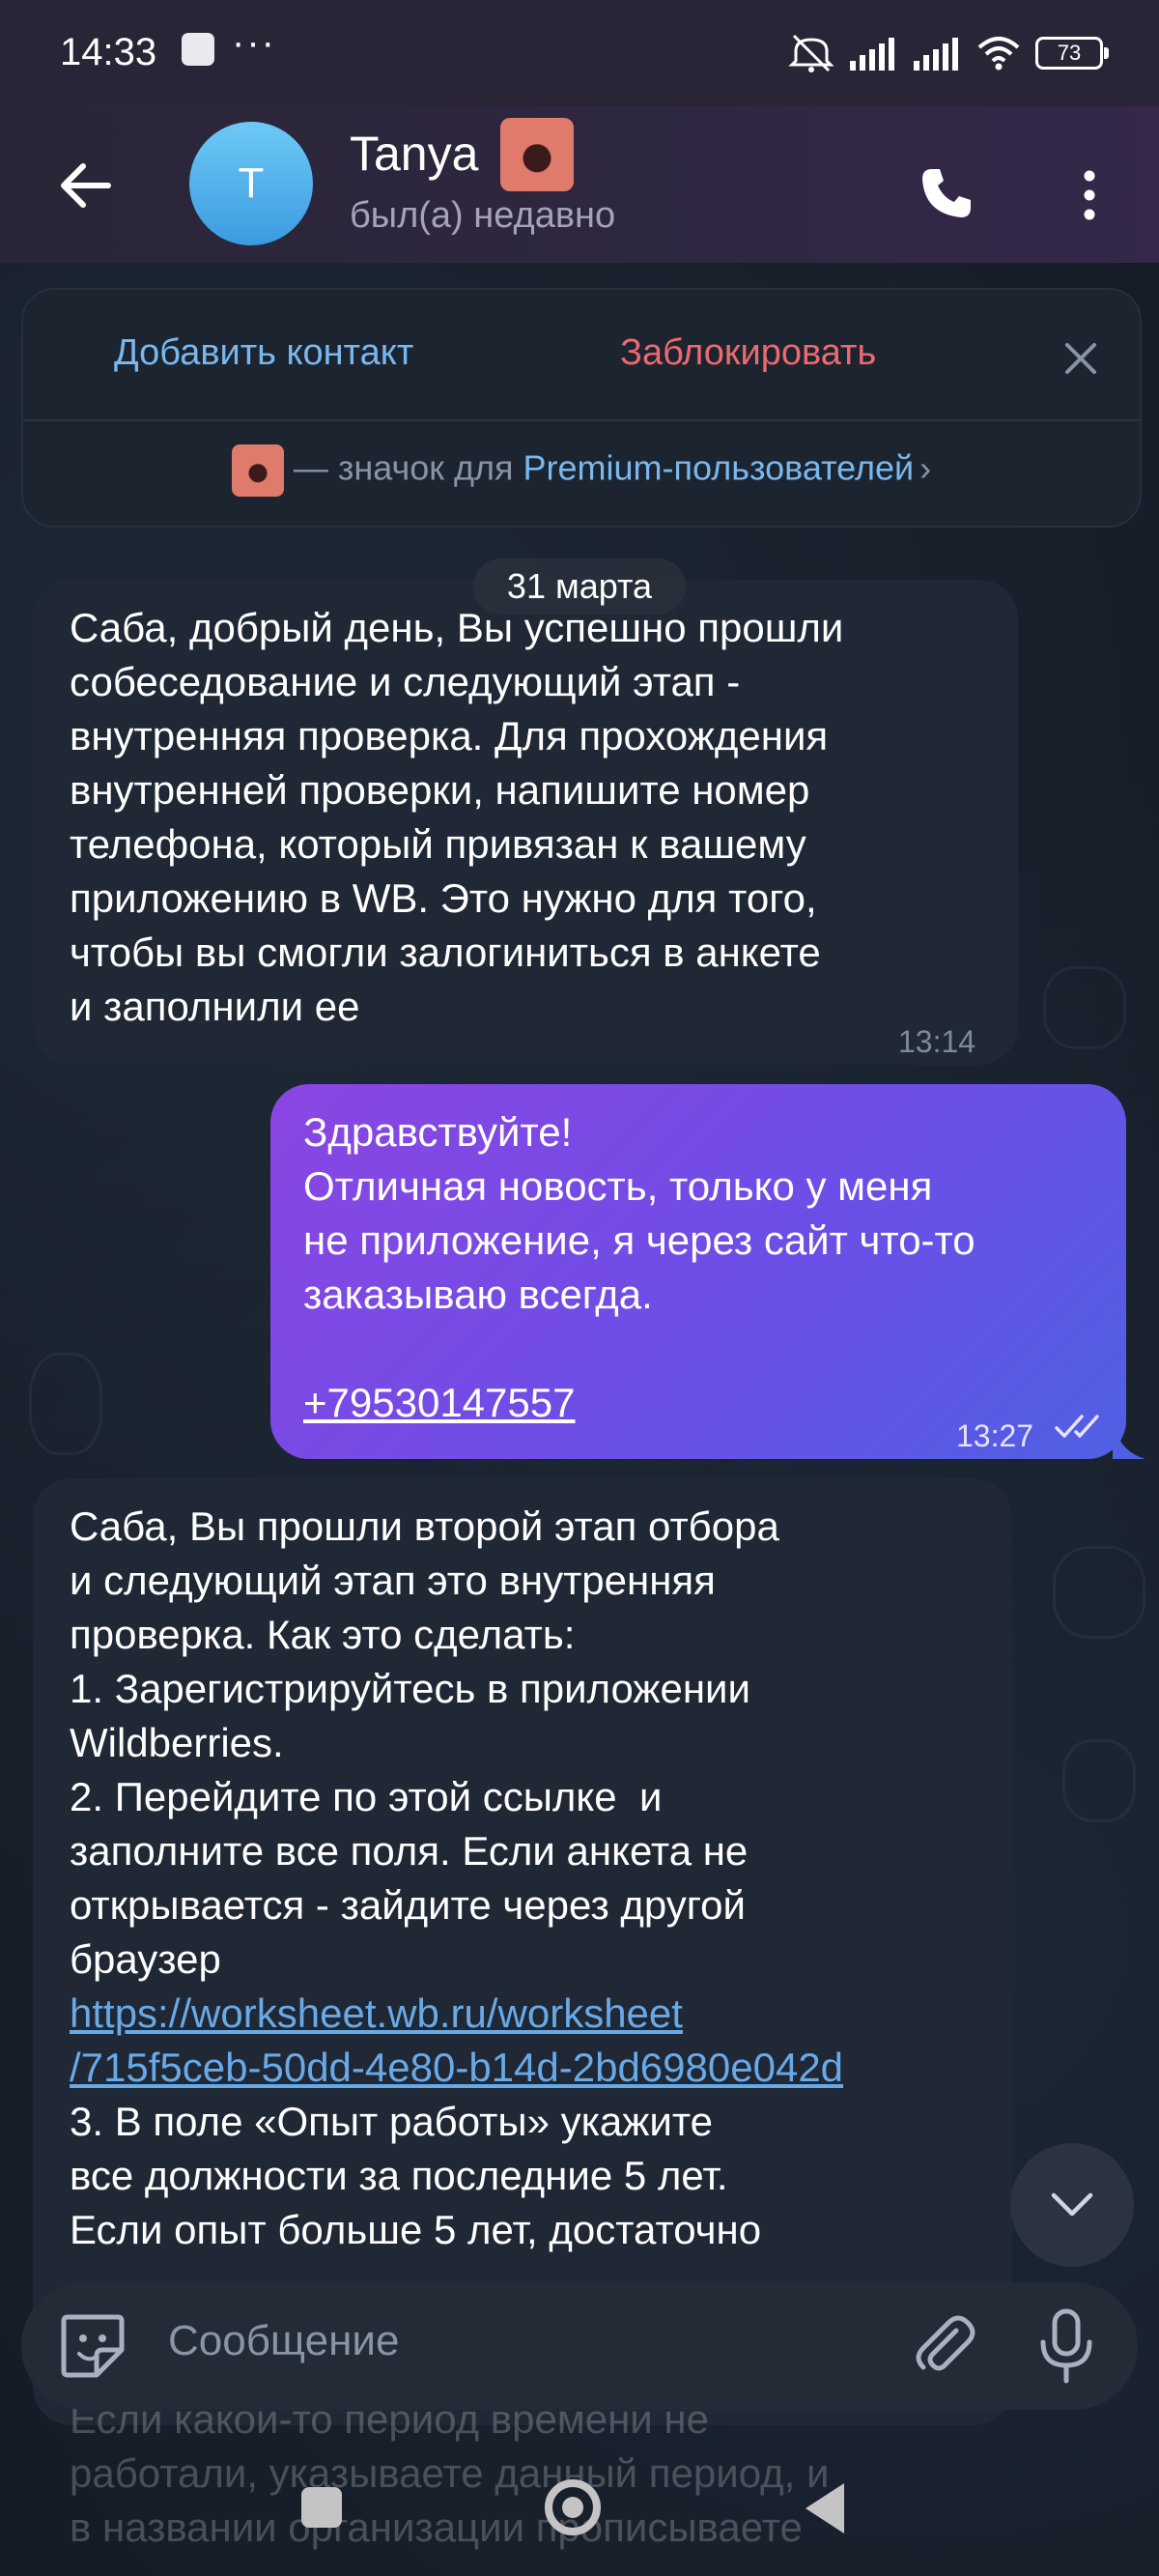 The width and height of the screenshot is (1159, 2576). I want to click on add-contact-button: Добавить контакт, so click(263, 353).